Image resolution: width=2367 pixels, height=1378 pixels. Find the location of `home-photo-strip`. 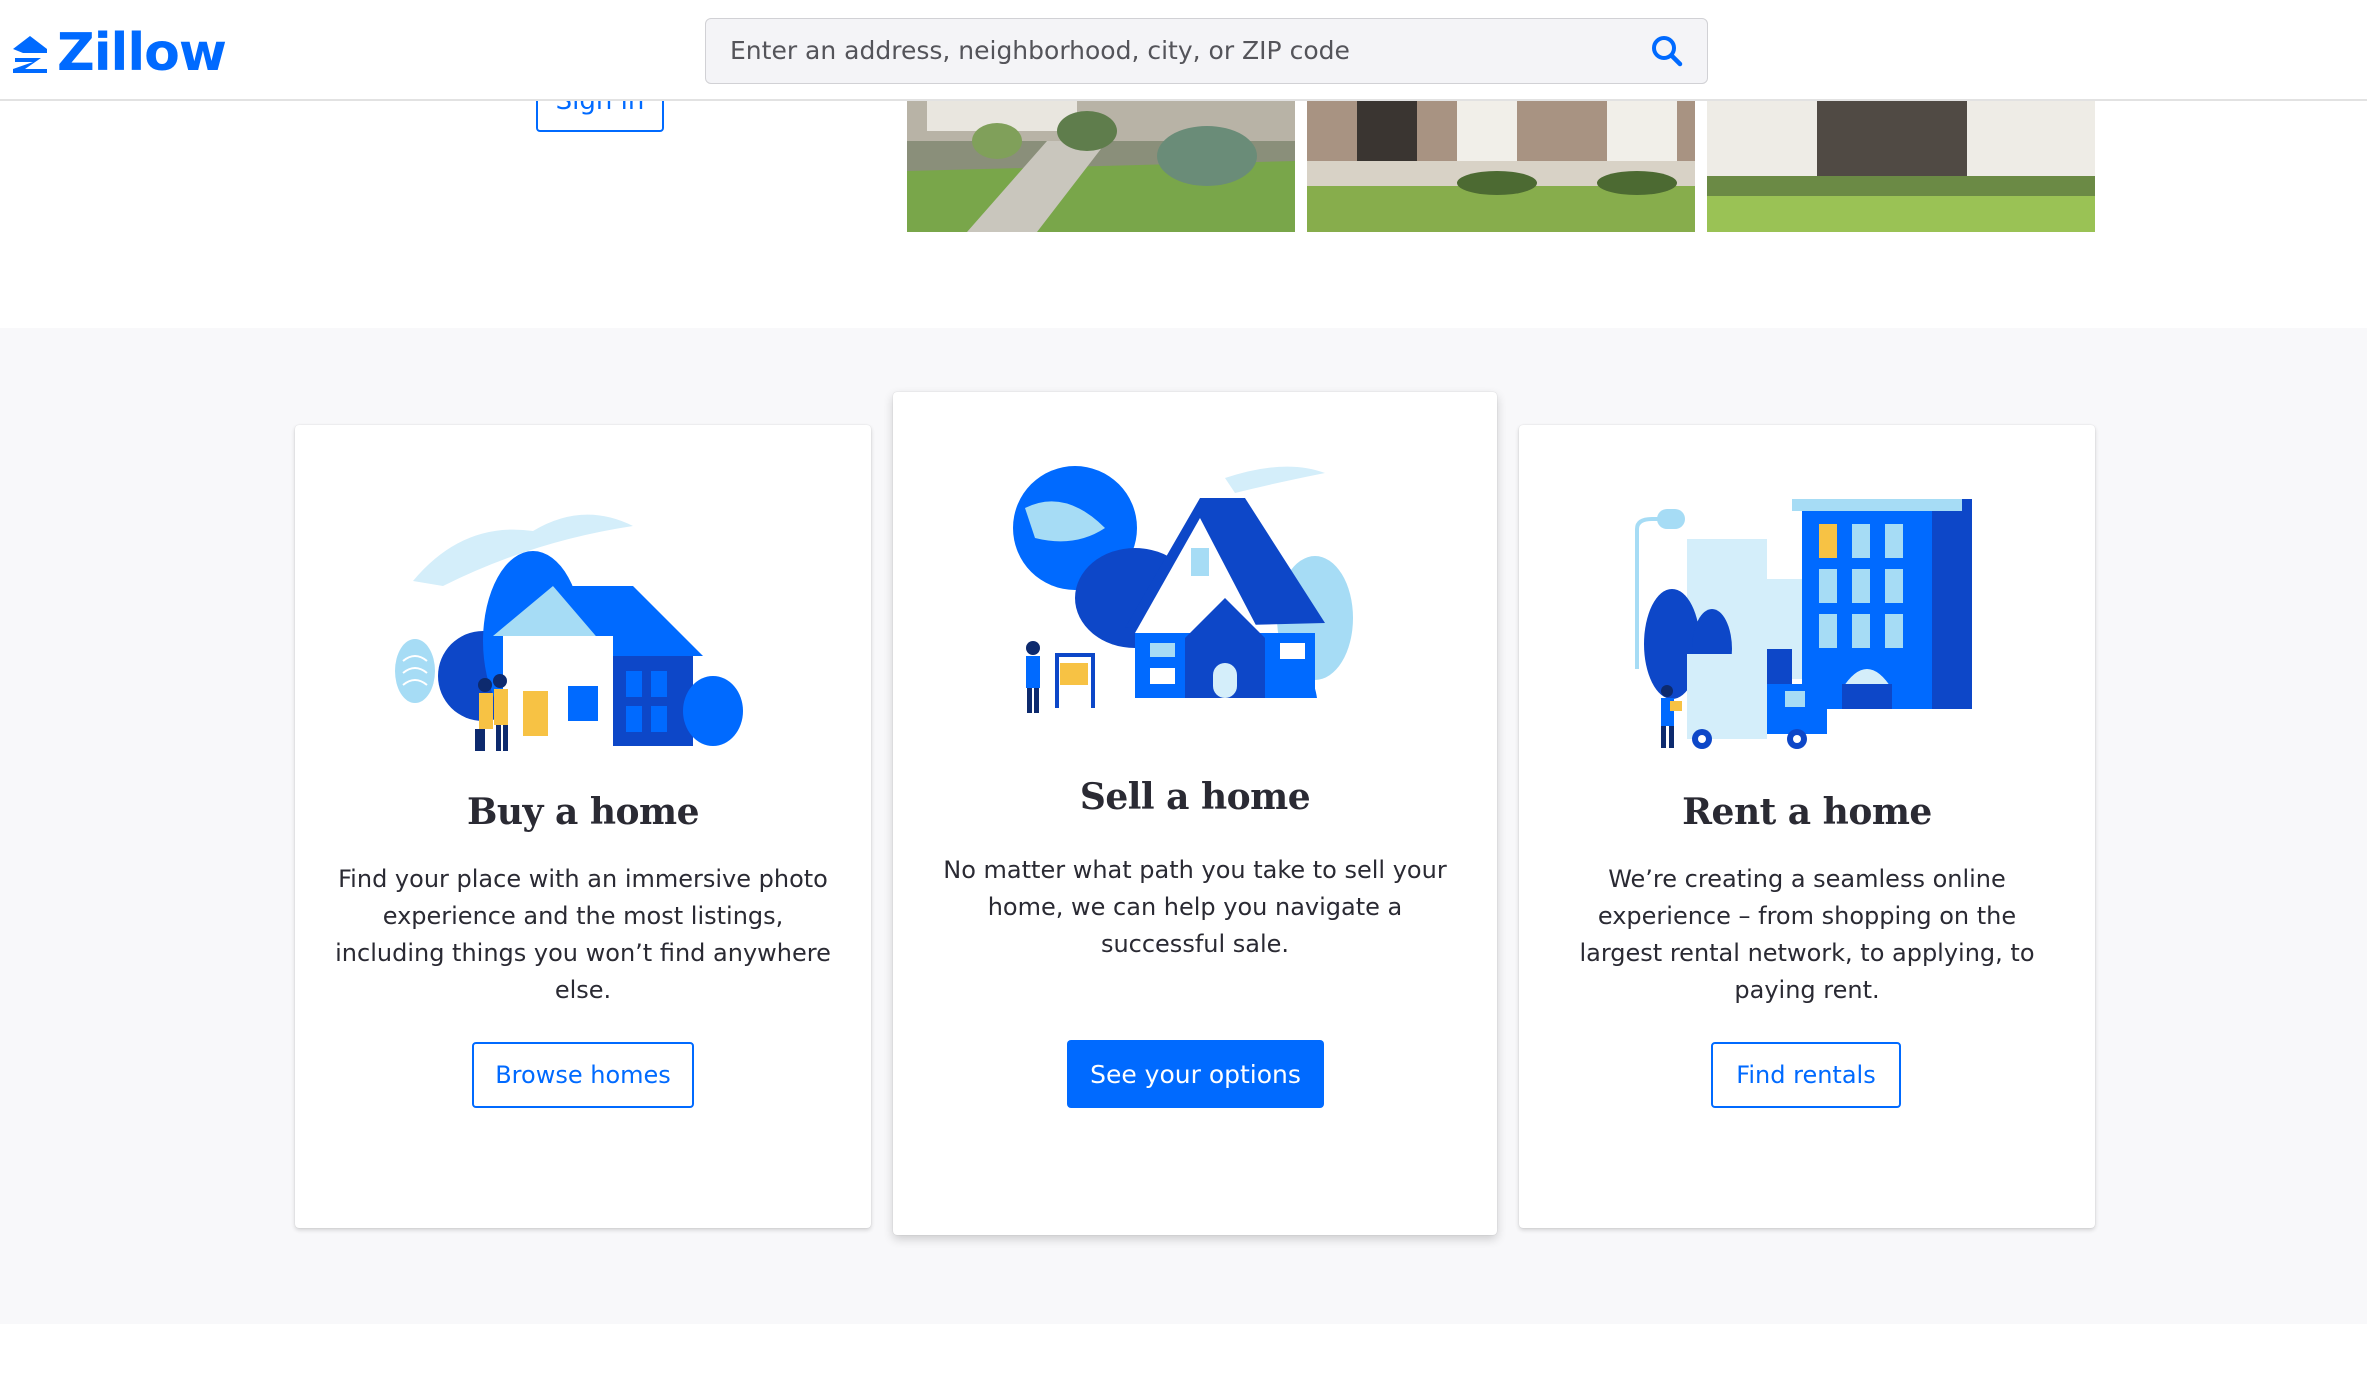

home-photo-strip is located at coordinates (1501, 166).